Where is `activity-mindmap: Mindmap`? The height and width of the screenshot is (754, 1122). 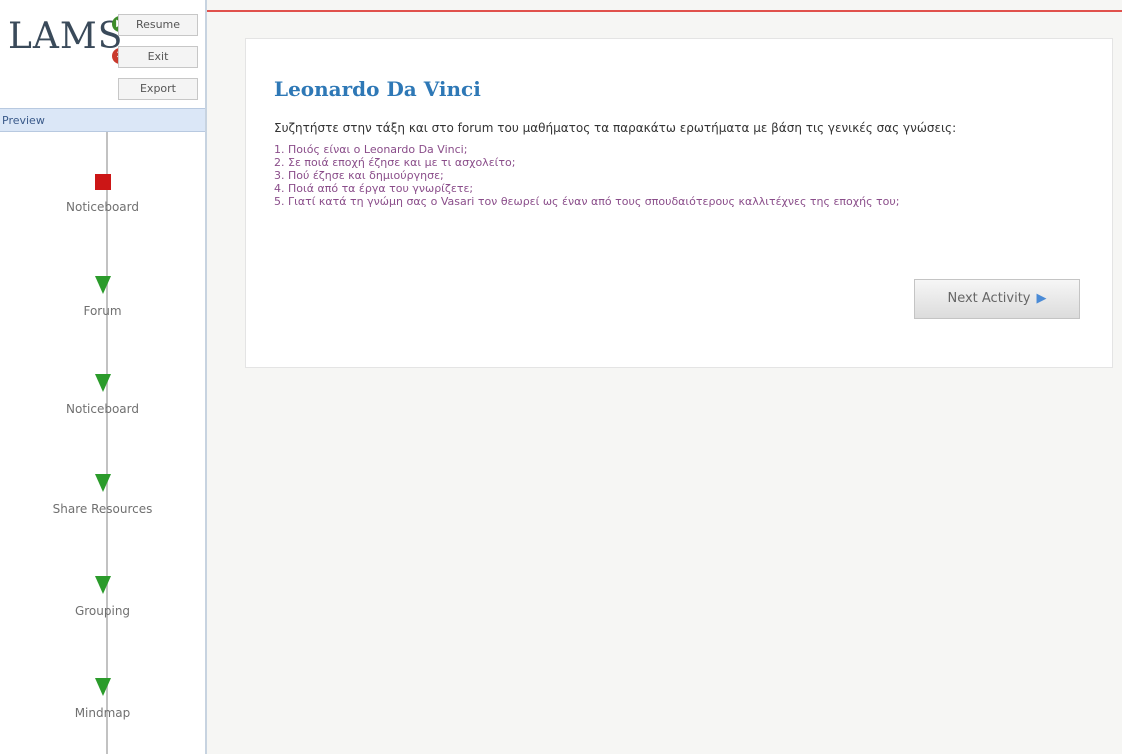 activity-mindmap: Mindmap is located at coordinates (102, 699).